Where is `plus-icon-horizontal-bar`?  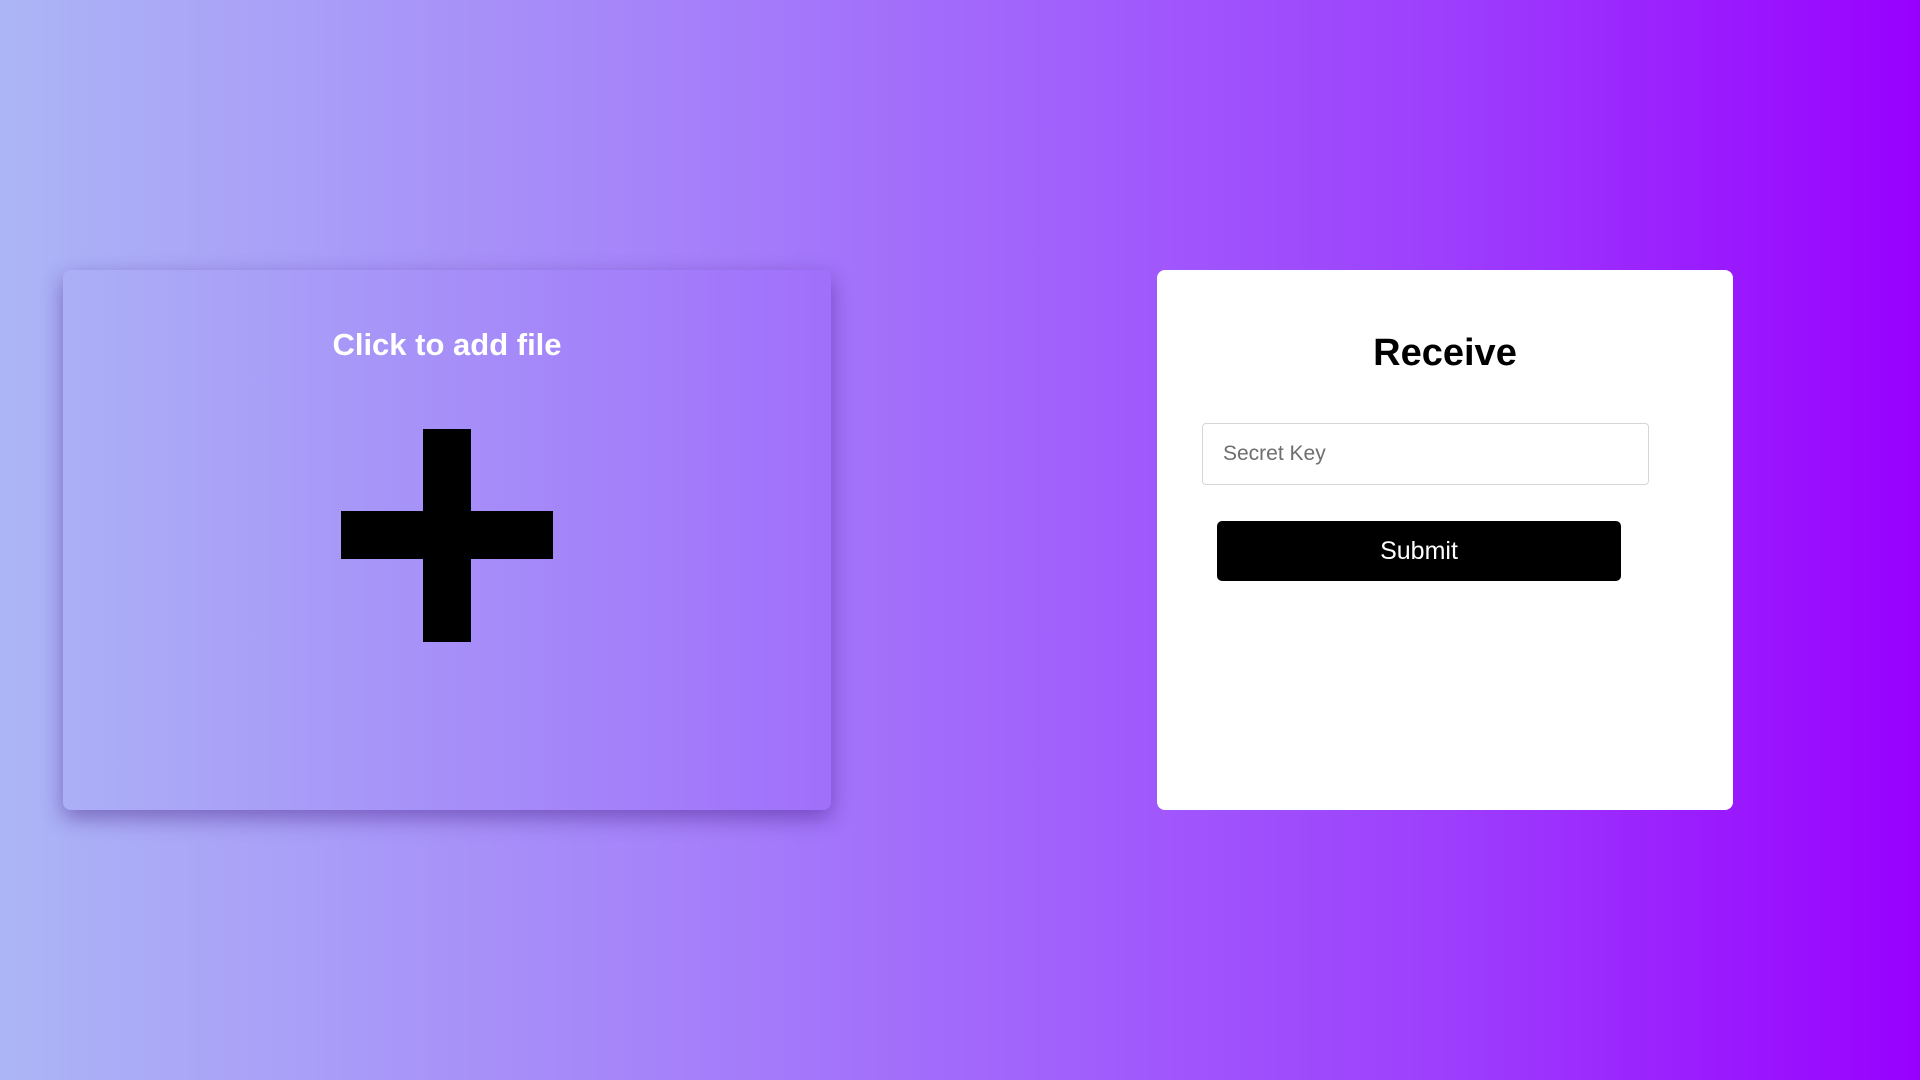
plus-icon-horizontal-bar is located at coordinates (447, 535).